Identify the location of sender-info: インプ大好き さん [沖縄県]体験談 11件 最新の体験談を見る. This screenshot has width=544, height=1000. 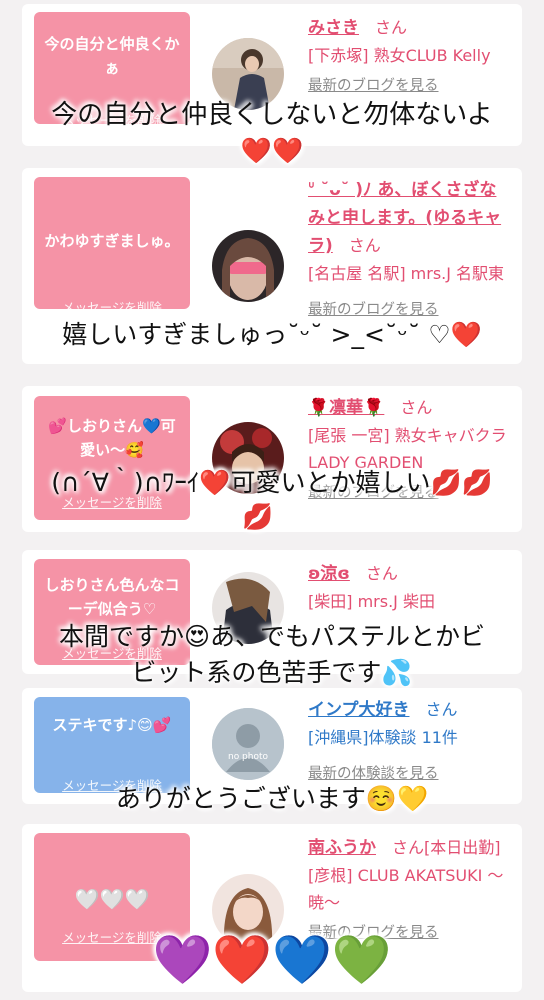
(408, 740).